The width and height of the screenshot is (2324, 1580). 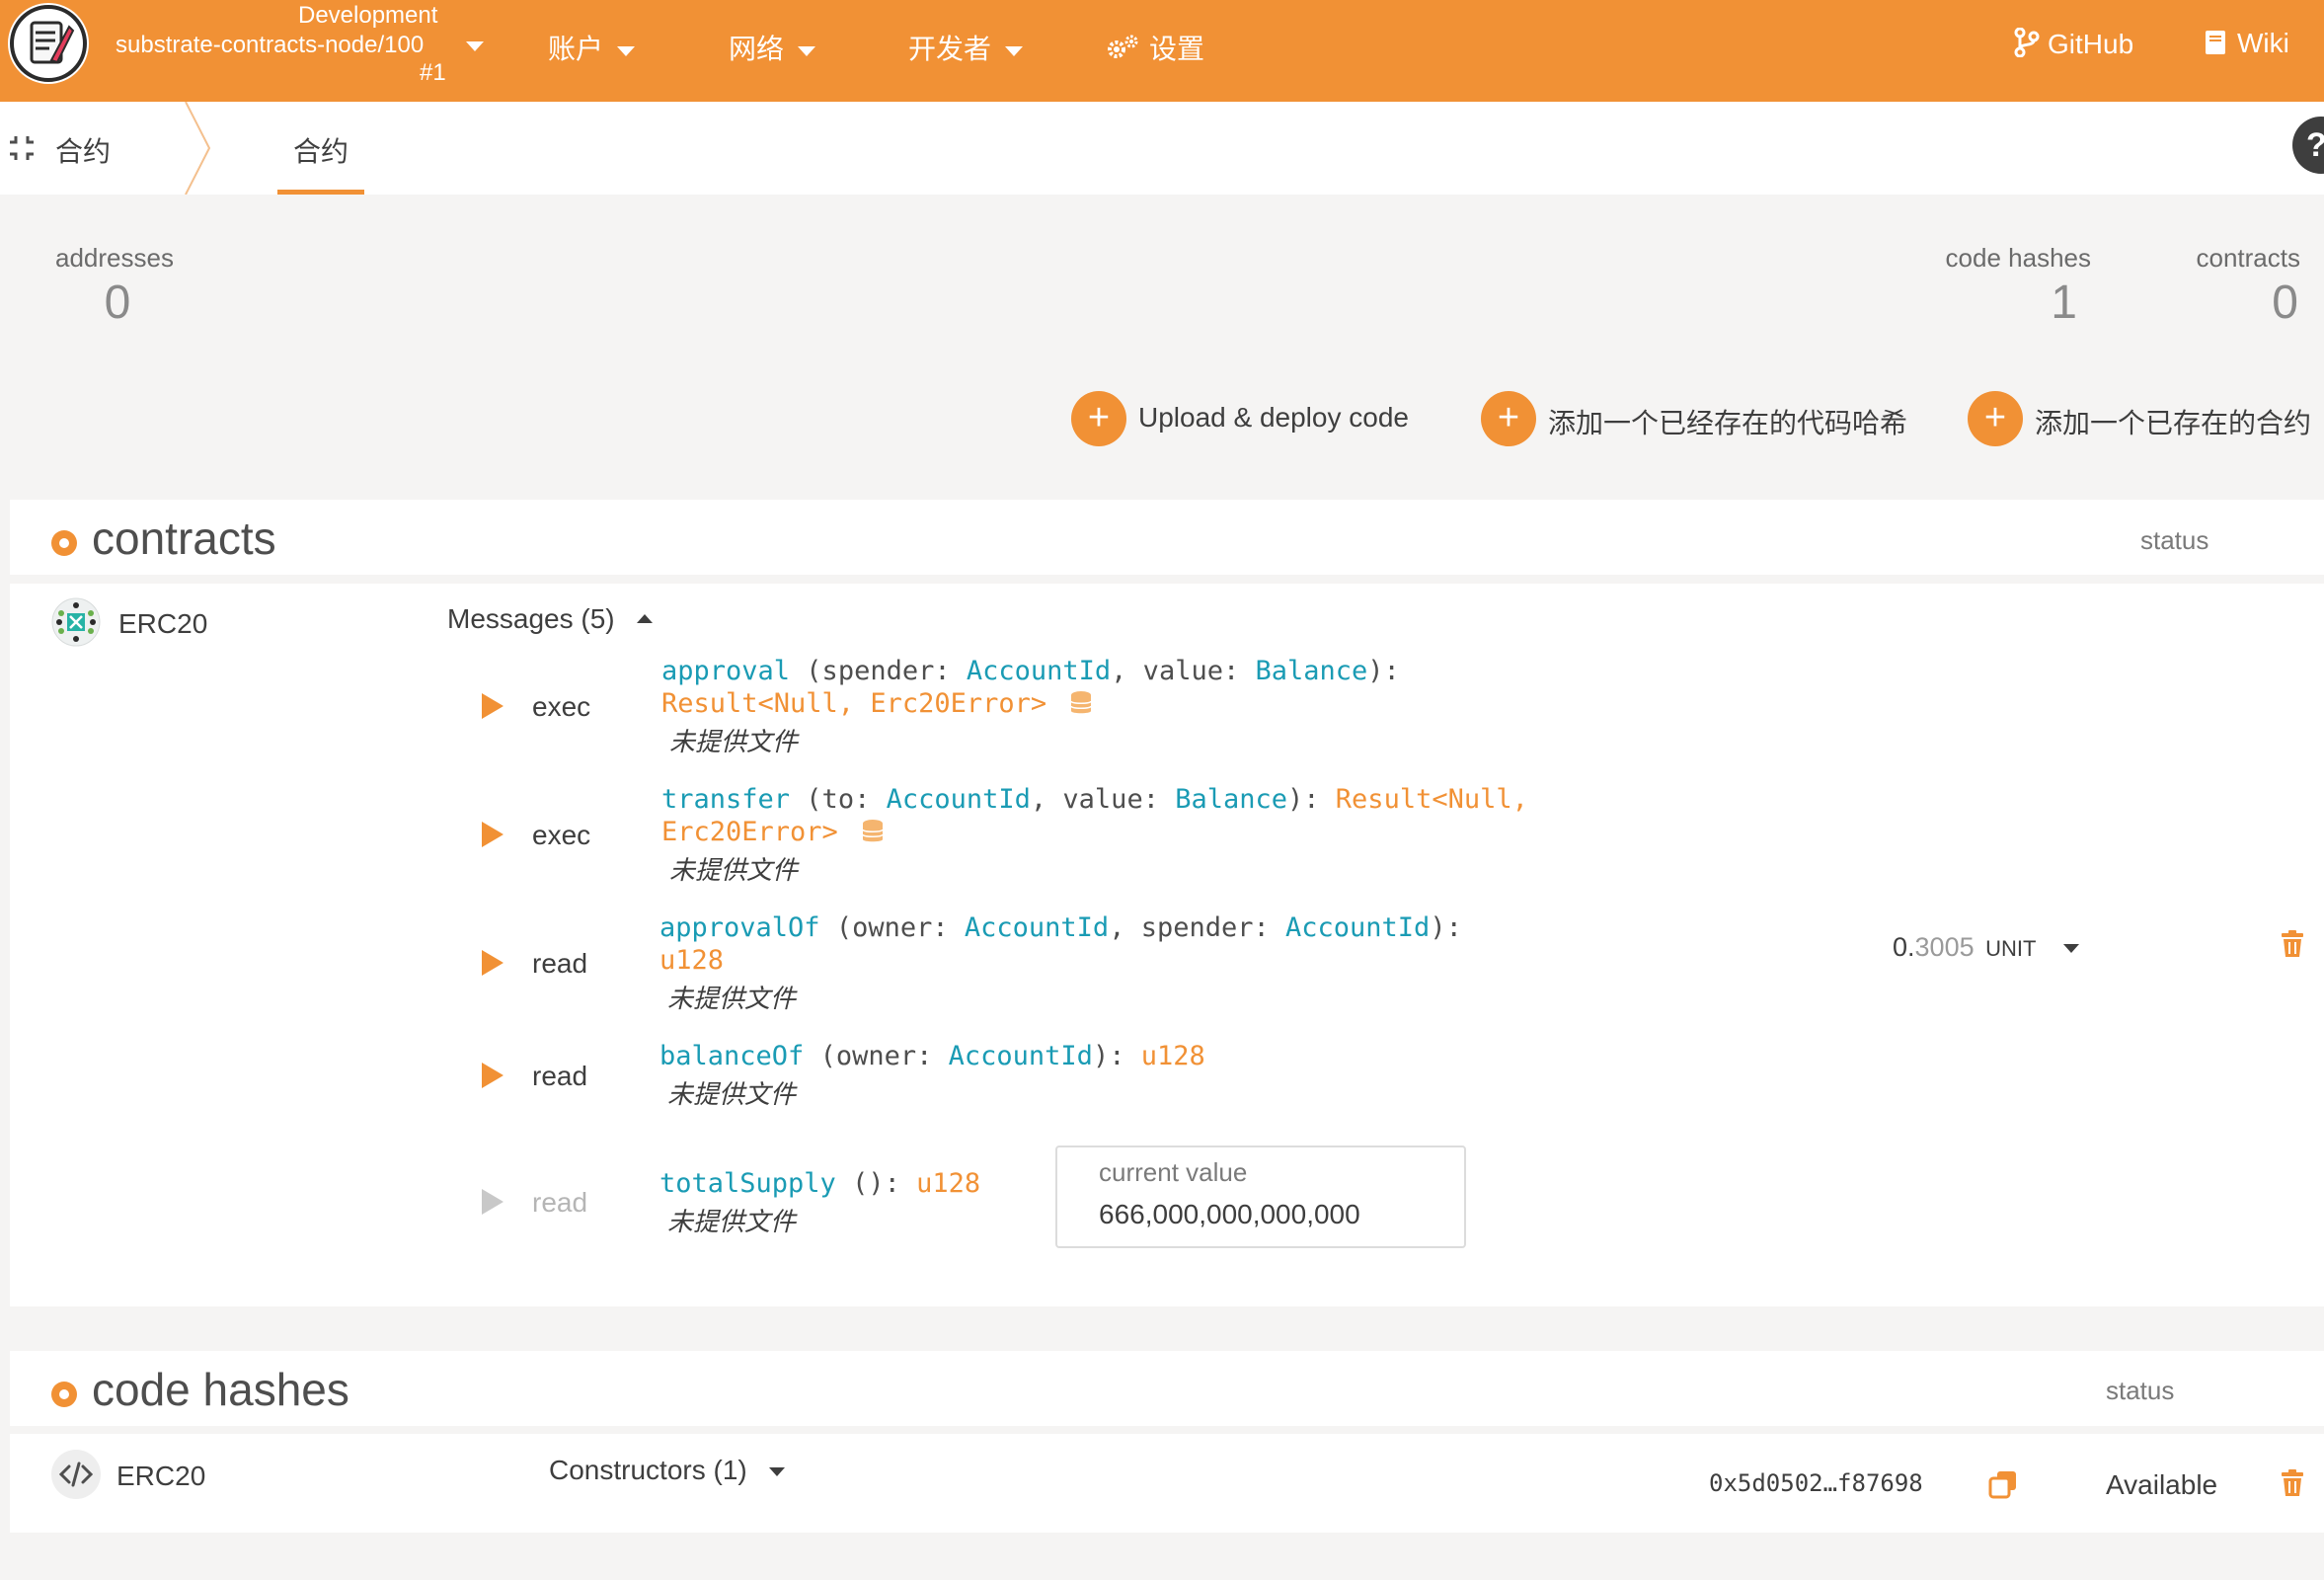 I want to click on message-return: Erc20Error>, so click(x=772, y=832).